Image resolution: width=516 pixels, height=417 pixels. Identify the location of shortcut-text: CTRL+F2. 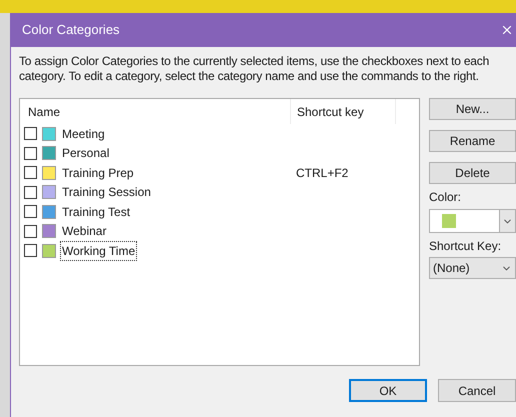
(321, 173).